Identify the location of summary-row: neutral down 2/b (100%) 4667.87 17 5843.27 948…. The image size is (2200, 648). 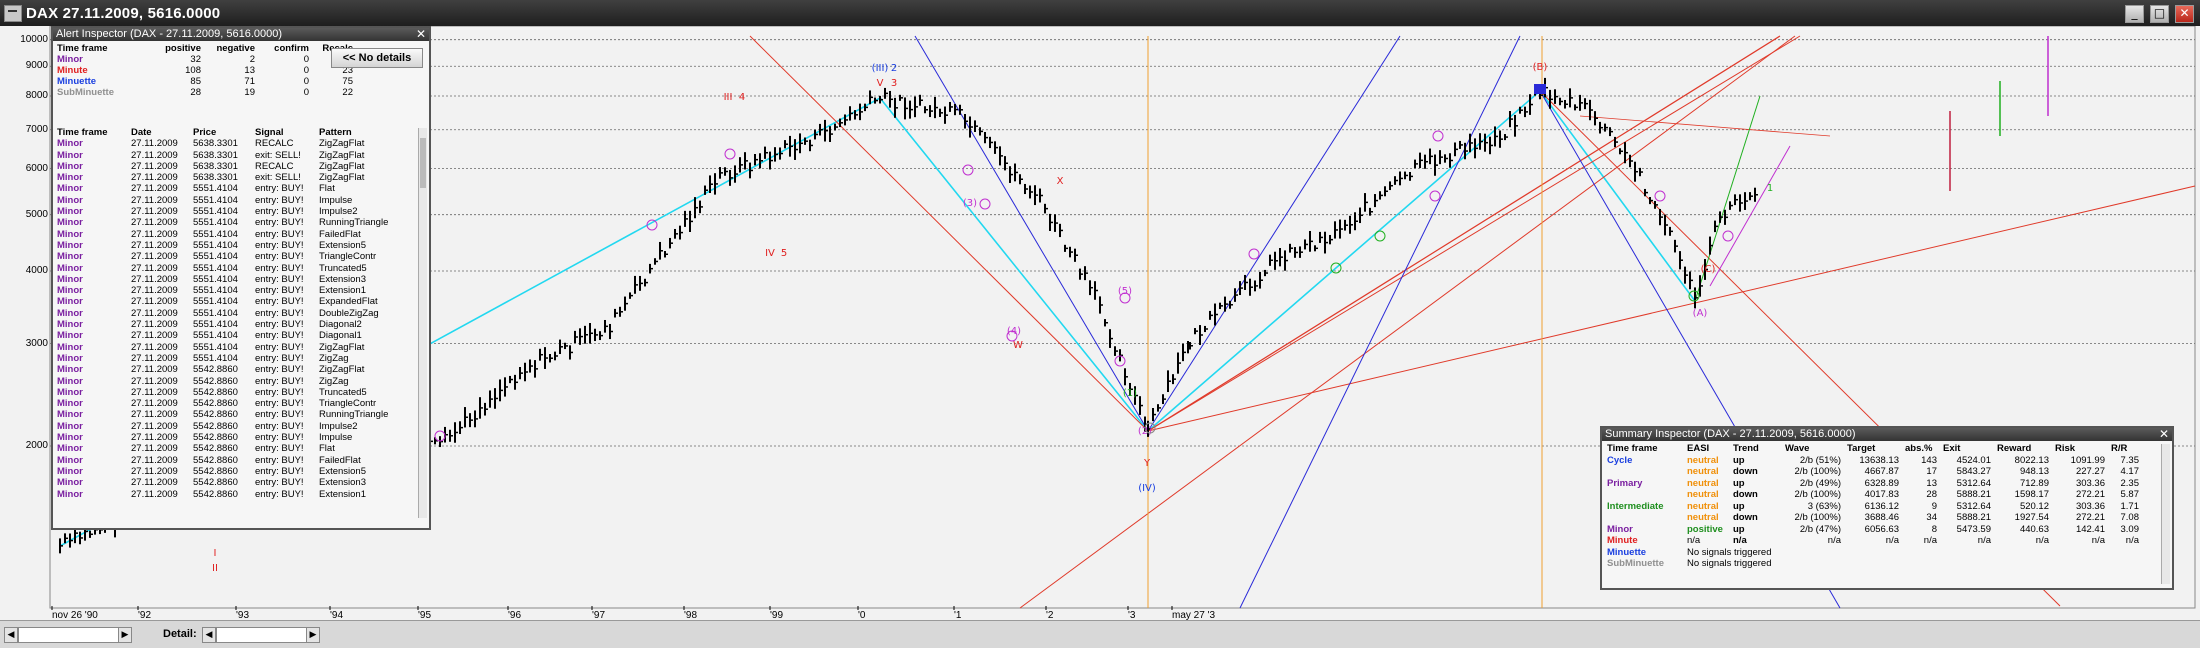
(1873, 472).